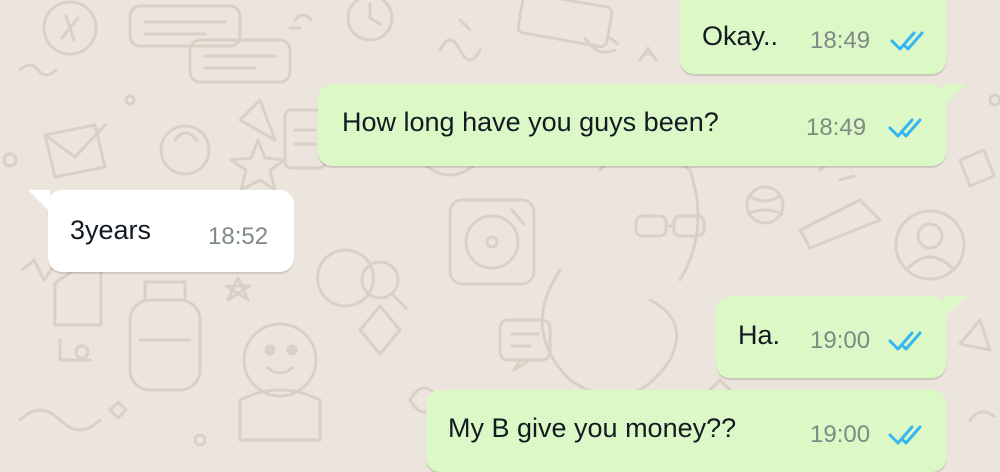 This screenshot has height=472, width=1000. What do you see at coordinates (161, 231) in the screenshot?
I see `message-bubble-incoming: 3years 18:52` at bounding box center [161, 231].